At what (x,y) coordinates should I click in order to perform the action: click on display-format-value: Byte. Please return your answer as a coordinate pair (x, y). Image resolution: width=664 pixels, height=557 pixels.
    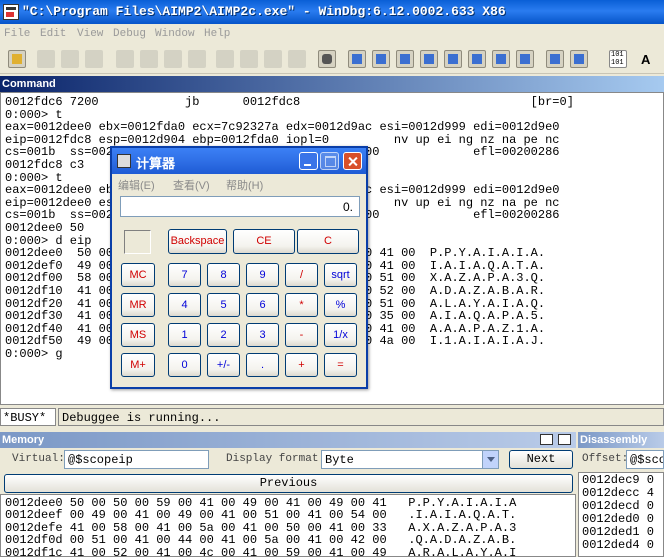
    Looking at the image, I should click on (339, 460).